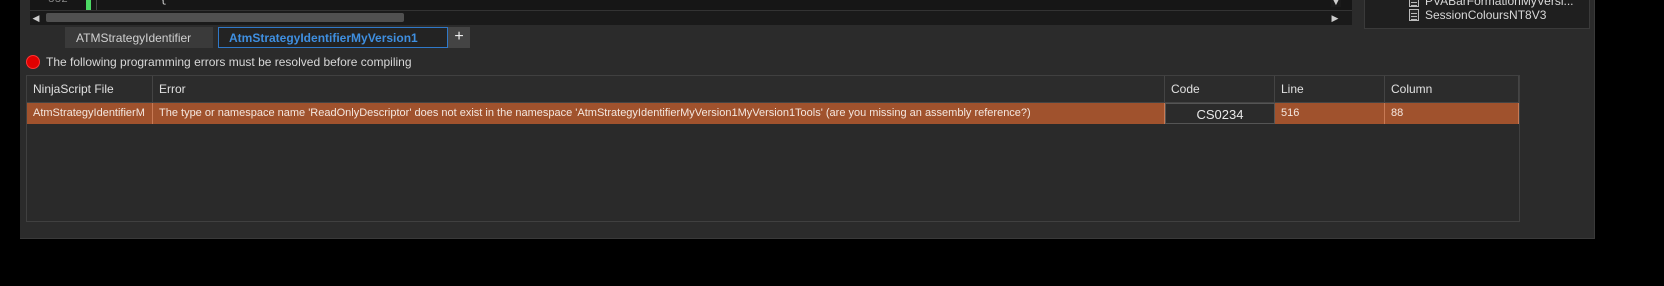 This screenshot has width=1664, height=286. What do you see at coordinates (459, 37) in the screenshot?
I see `add-tab-button: +` at bounding box center [459, 37].